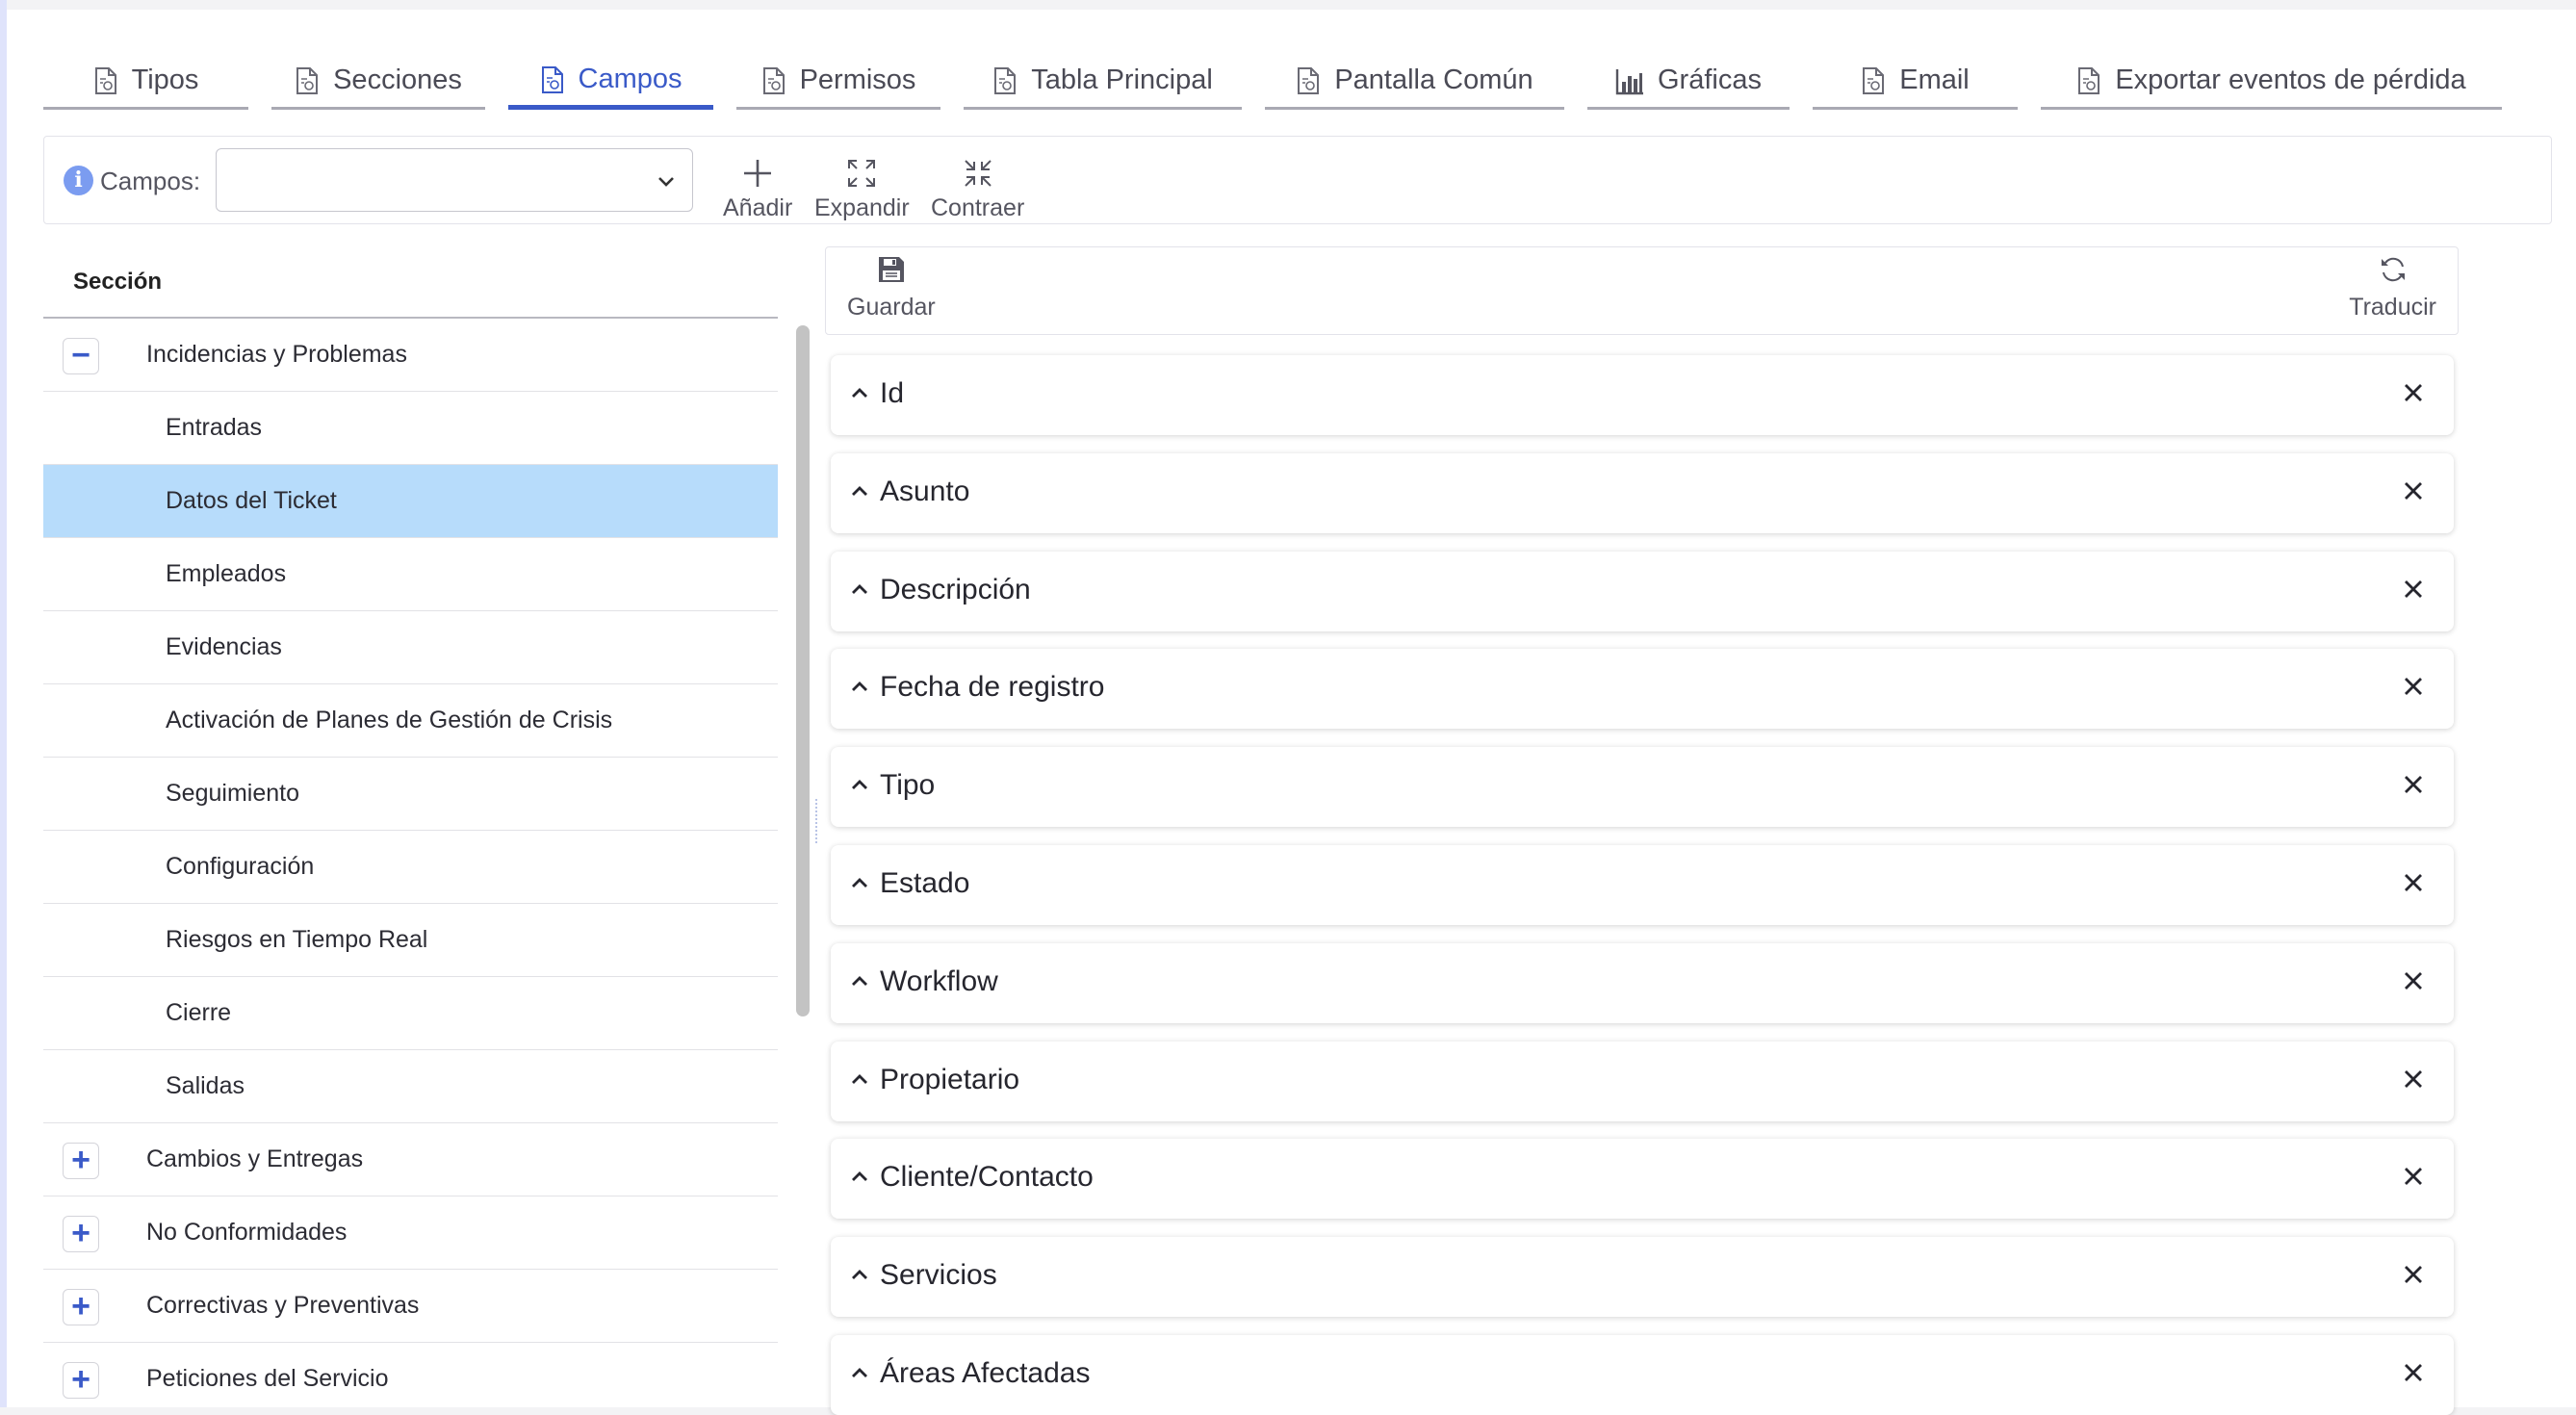  What do you see at coordinates (410, 1306) in the screenshot?
I see `tree-parent-row: + Correctivas y Preventivas` at bounding box center [410, 1306].